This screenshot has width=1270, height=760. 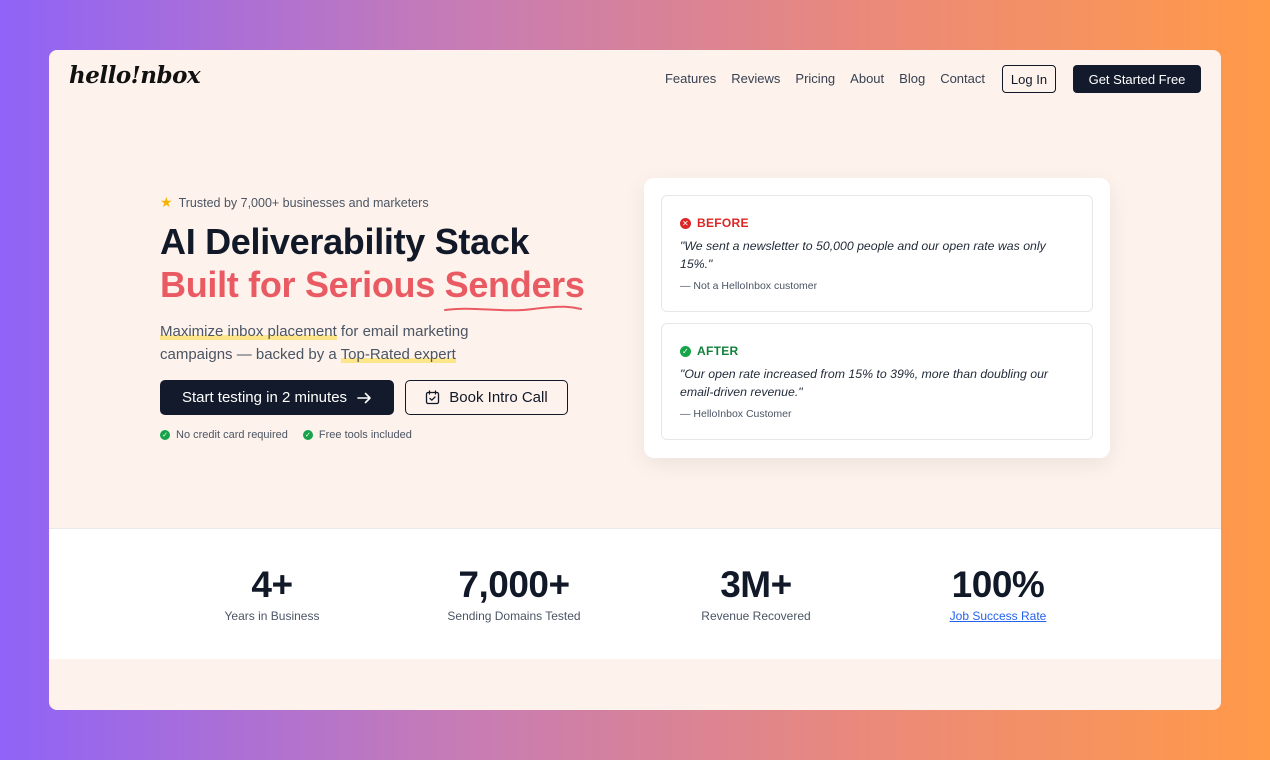 I want to click on nav-link-features: Features, so click(x=690, y=78).